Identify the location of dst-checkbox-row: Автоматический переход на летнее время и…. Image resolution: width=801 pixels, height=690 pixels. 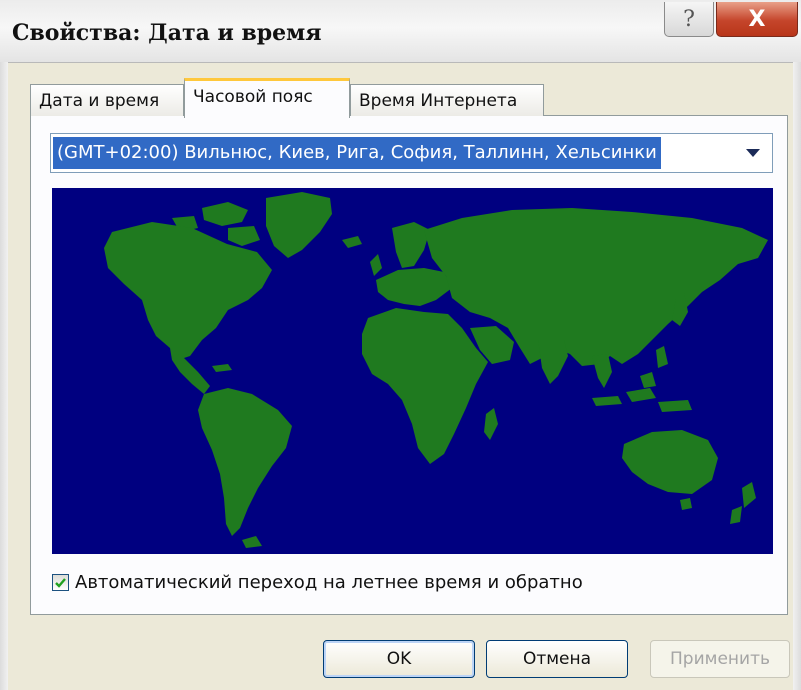
(317, 582).